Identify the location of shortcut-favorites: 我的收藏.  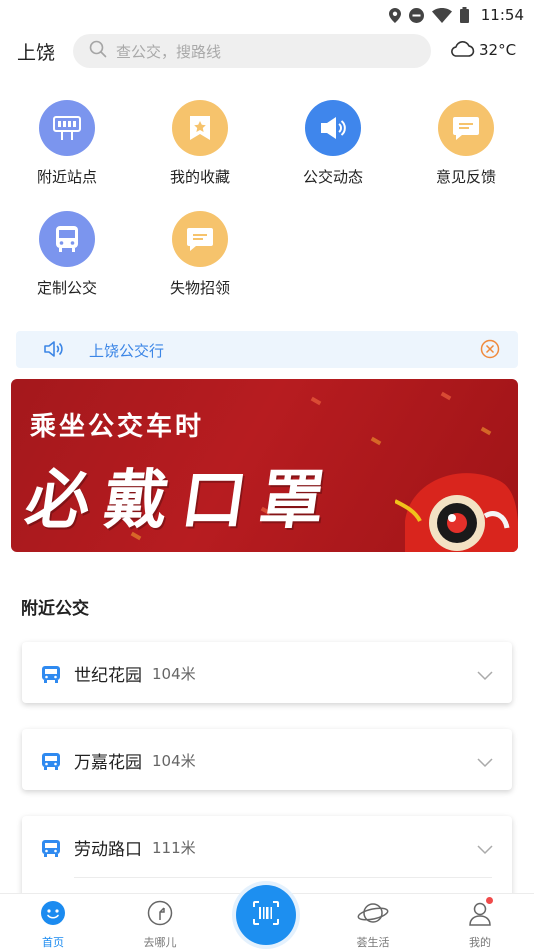
(200, 143).